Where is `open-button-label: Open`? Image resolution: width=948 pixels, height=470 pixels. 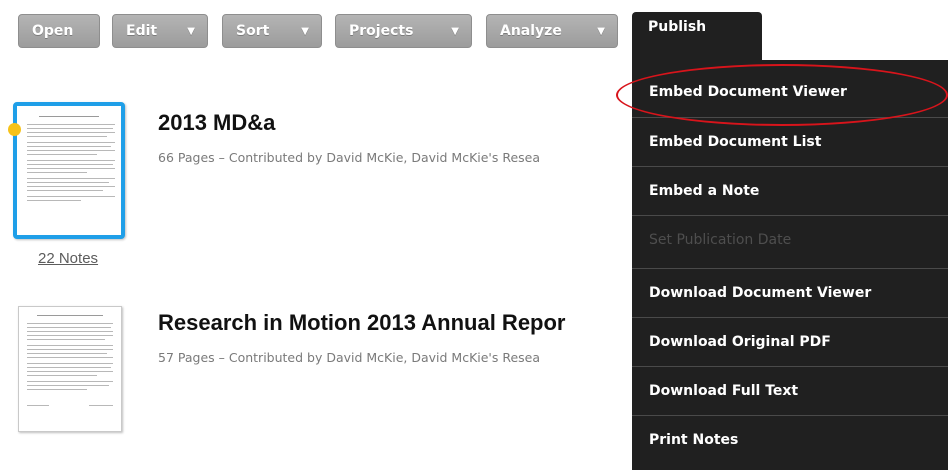
open-button-label: Open is located at coordinates (53, 31).